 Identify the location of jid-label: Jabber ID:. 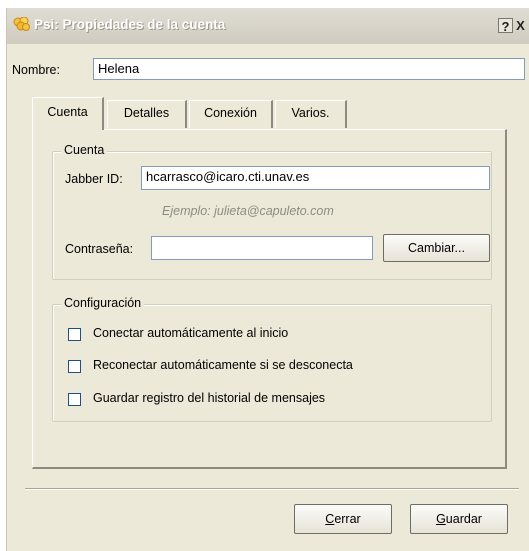
(94, 179).